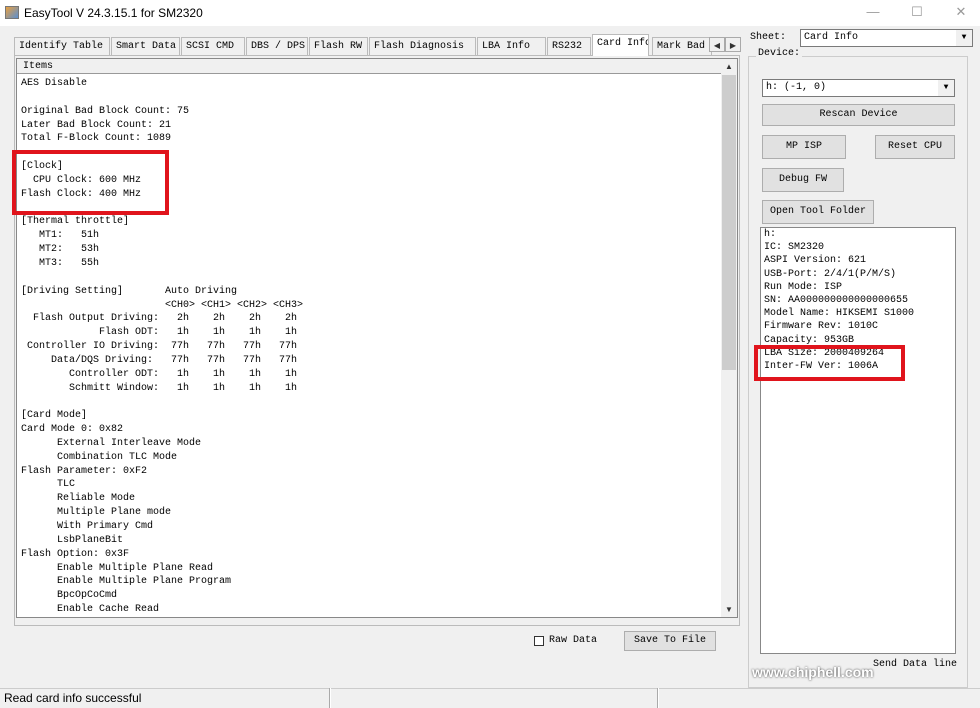  I want to click on device-info-line: Firmware Rev: 1010C, so click(821, 327).